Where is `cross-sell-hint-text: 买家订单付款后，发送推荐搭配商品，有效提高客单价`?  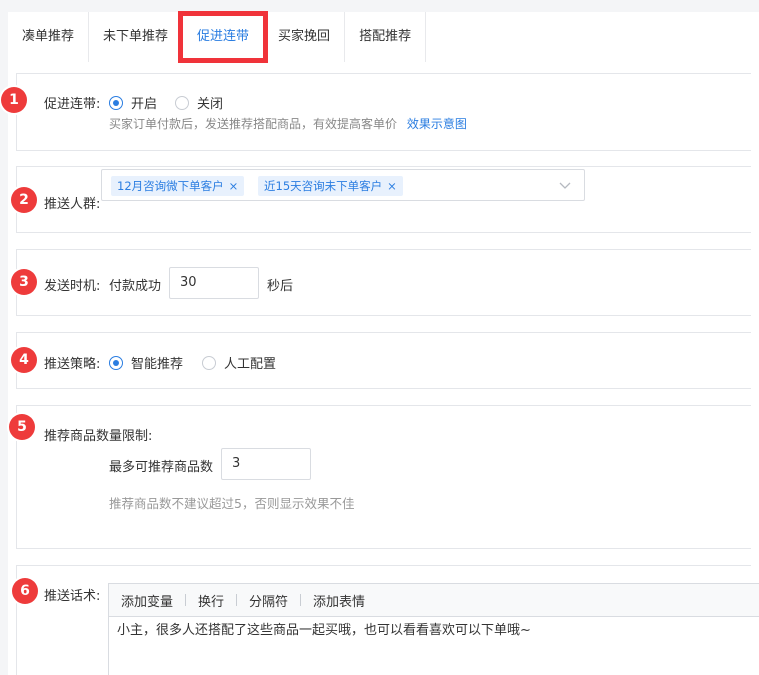
cross-sell-hint-text: 买家订单付款后，发送推荐搭配商品，有效提高客单价 is located at coordinates (253, 124).